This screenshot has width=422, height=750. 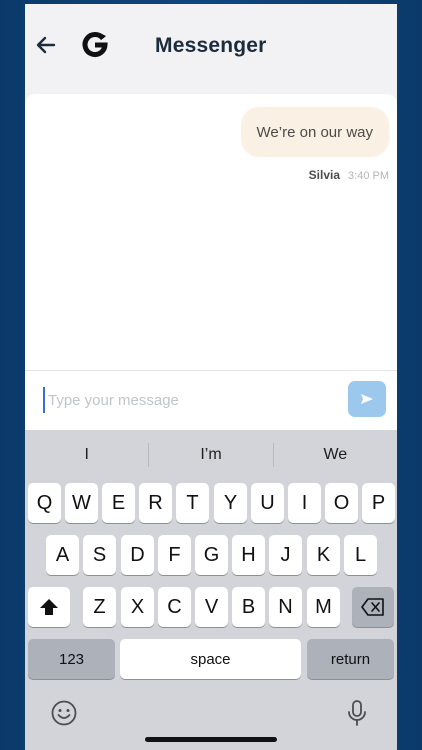 I want to click on delete-key, so click(x=373, y=607).